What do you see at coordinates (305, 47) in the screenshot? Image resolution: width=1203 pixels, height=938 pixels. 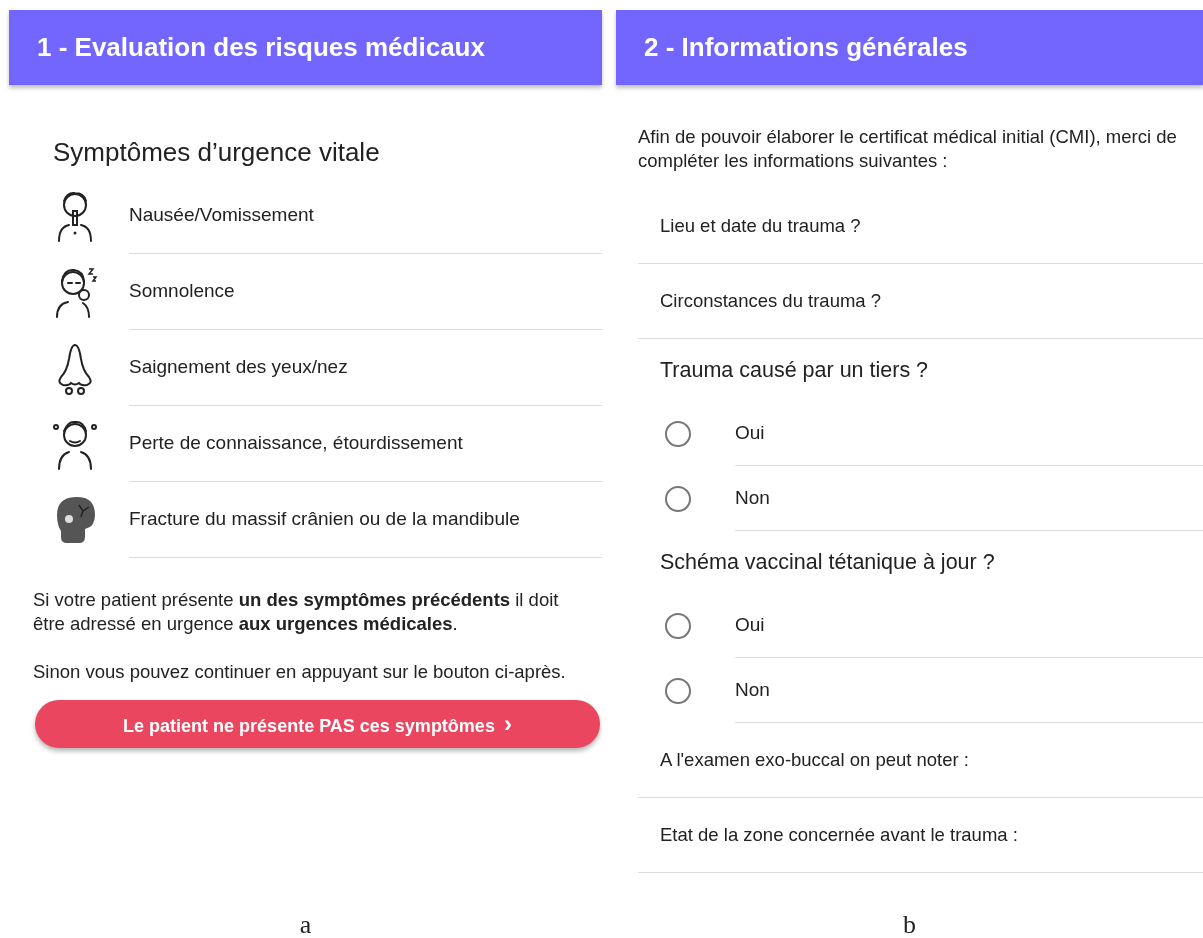 I see `screen-header: 1 - Evaluation des risques médicaux` at bounding box center [305, 47].